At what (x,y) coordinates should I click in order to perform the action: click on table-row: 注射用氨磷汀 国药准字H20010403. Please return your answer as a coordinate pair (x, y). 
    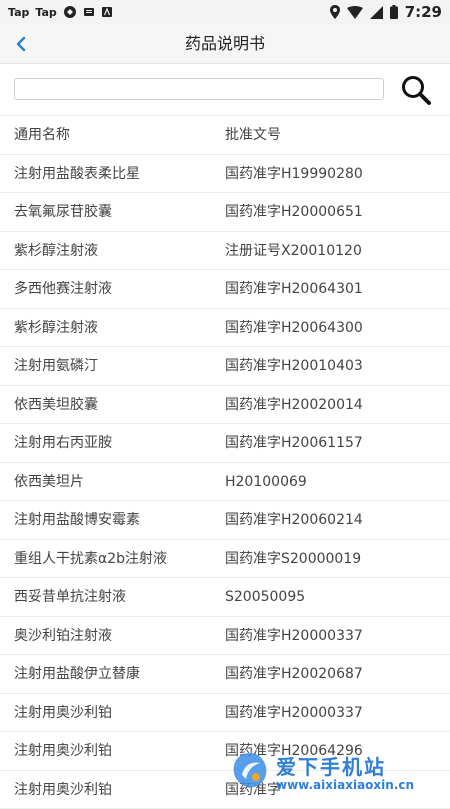
    Looking at the image, I should click on (225, 366).